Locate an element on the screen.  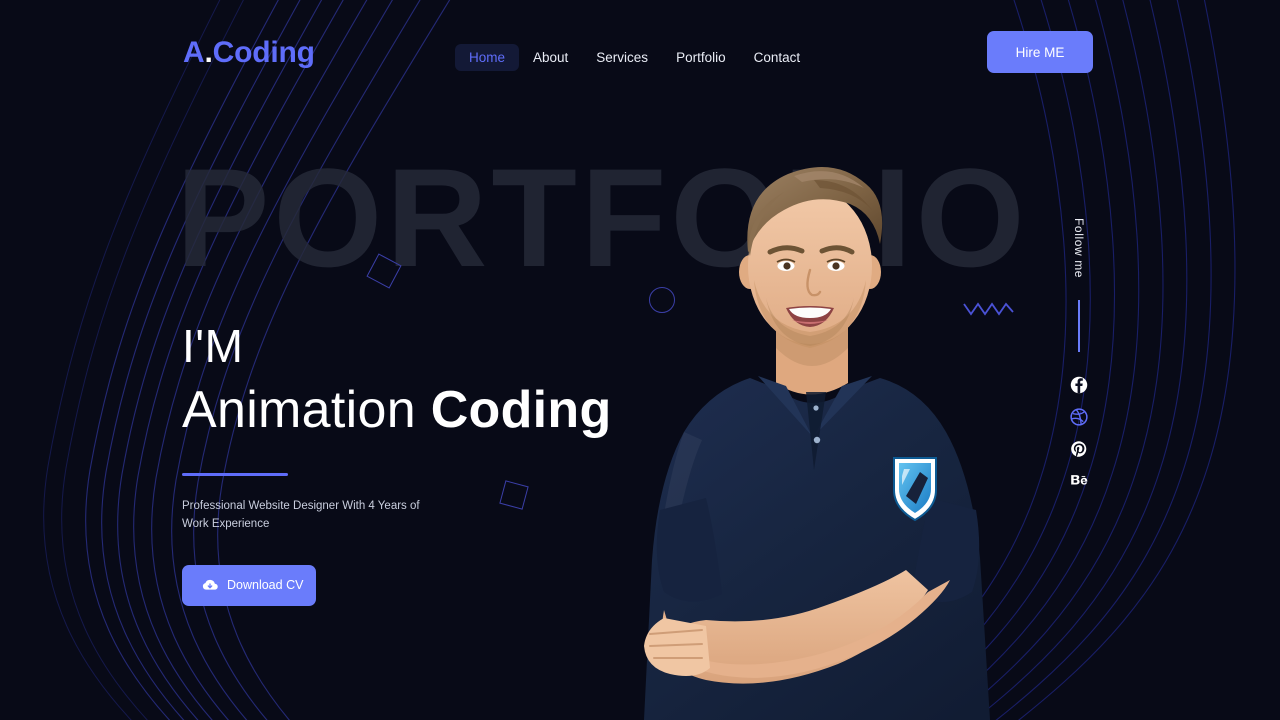
download-cv-label: Download CV is located at coordinates (265, 585).